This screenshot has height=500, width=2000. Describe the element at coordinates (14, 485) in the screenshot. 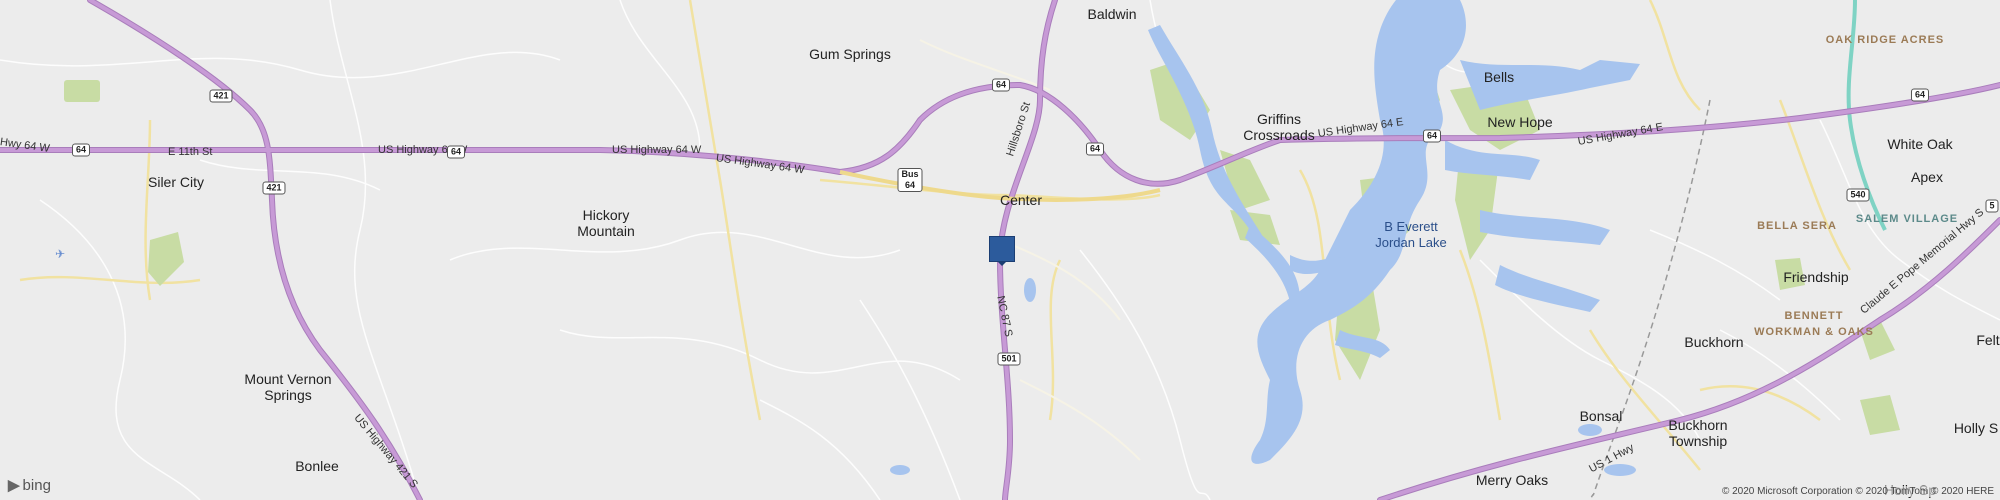

I see `bing-b-icon: ▶` at that location.